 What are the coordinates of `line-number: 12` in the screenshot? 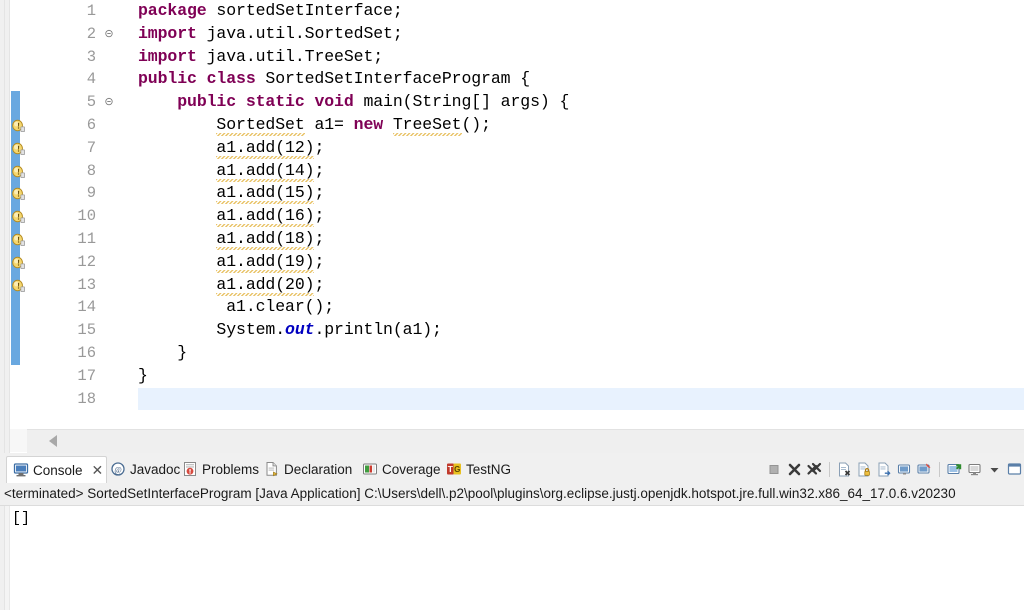 It's located at (86, 261).